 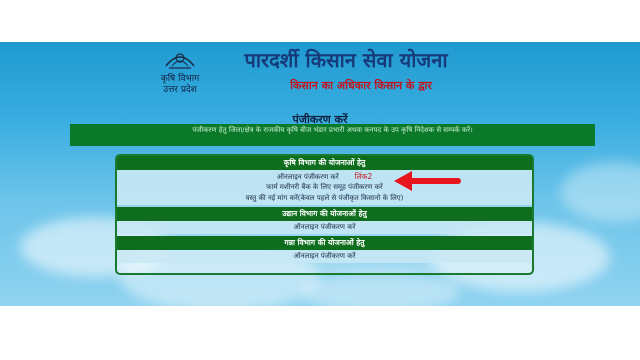 What do you see at coordinates (308, 177) in the screenshot?
I see `link-label: ऑनलाइन पंजीकरण करें` at bounding box center [308, 177].